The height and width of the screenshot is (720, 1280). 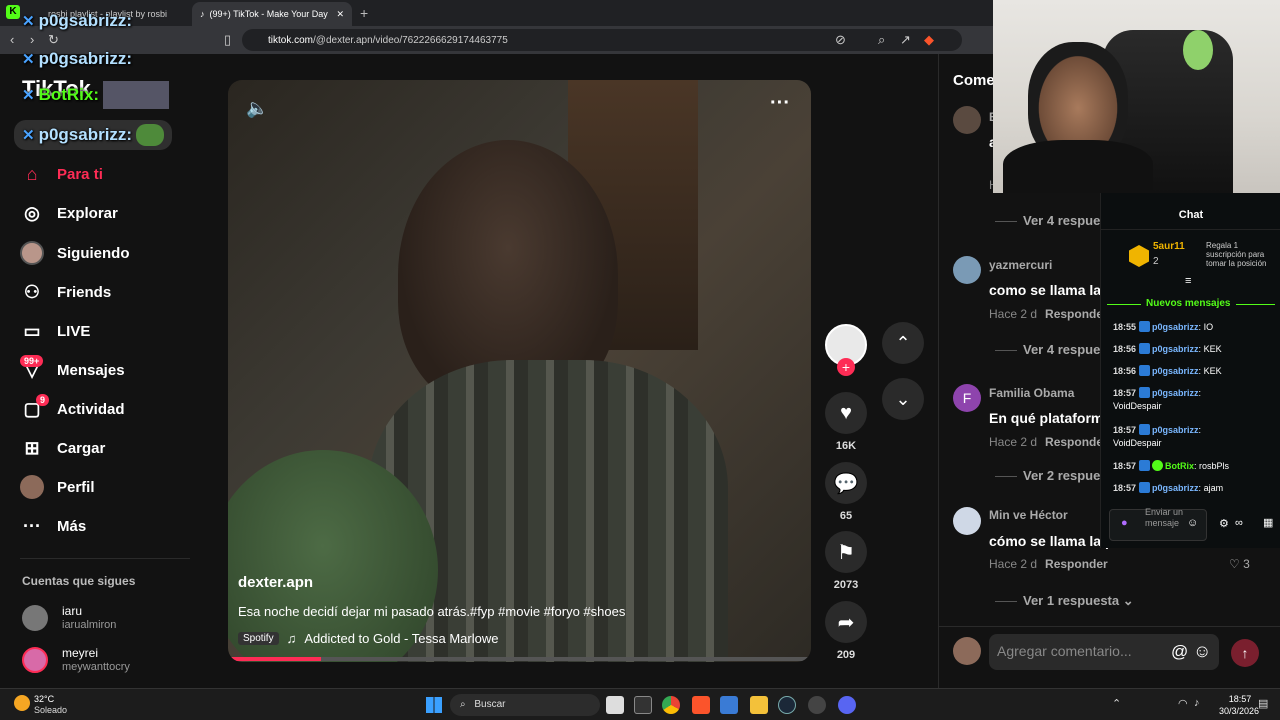 What do you see at coordinates (701, 705) in the screenshot?
I see `brave-icon` at bounding box center [701, 705].